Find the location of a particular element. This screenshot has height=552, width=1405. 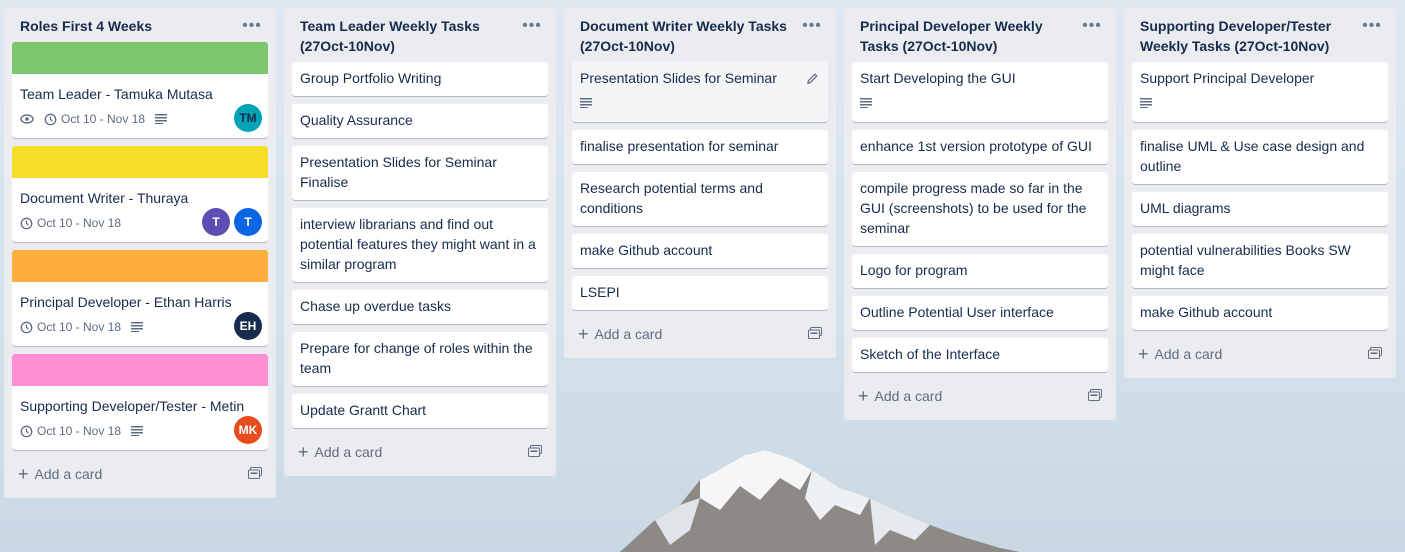

list-title: Team Leader Weekly Tasks (27Oct-10Nov) is located at coordinates (408, 36).